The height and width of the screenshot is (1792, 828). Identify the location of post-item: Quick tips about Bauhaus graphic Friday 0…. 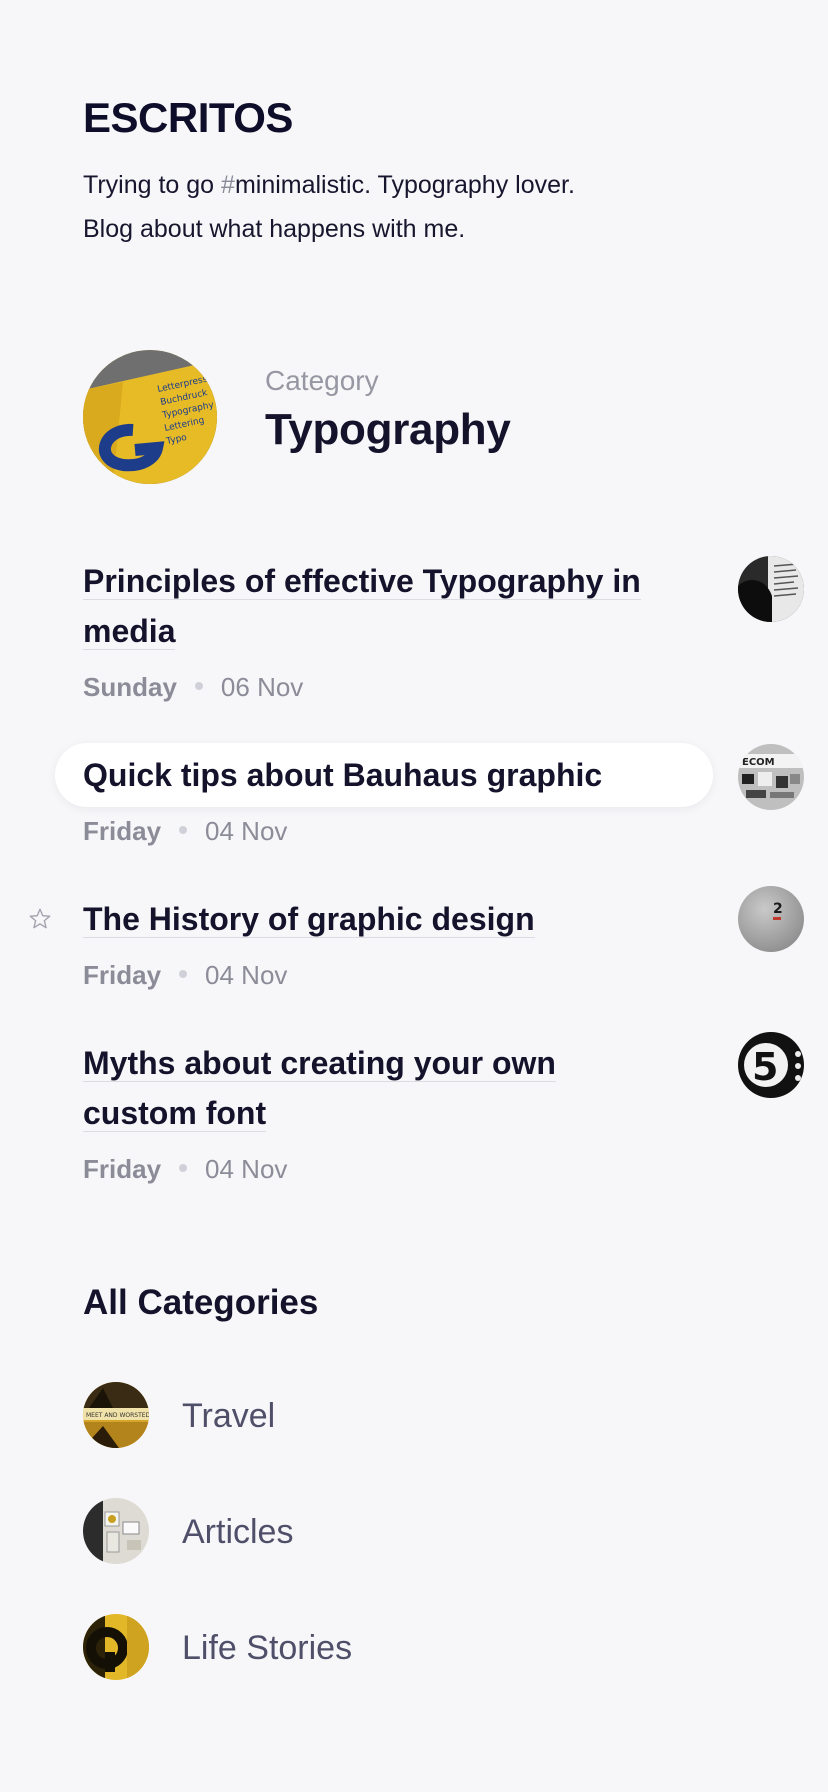
(455, 795).